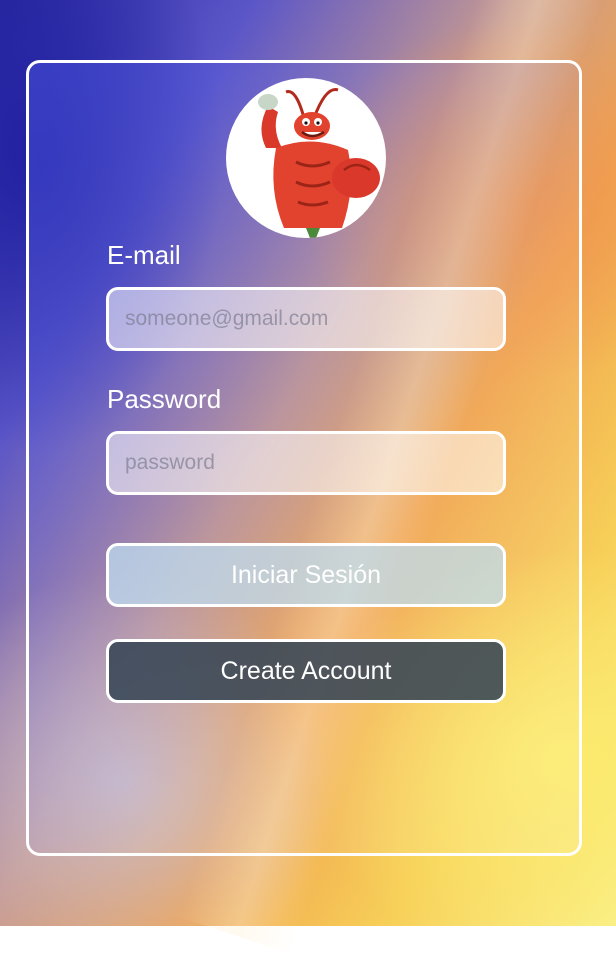 This screenshot has height=954, width=616. I want to click on login-button: Iniciar Sesión, so click(306, 575).